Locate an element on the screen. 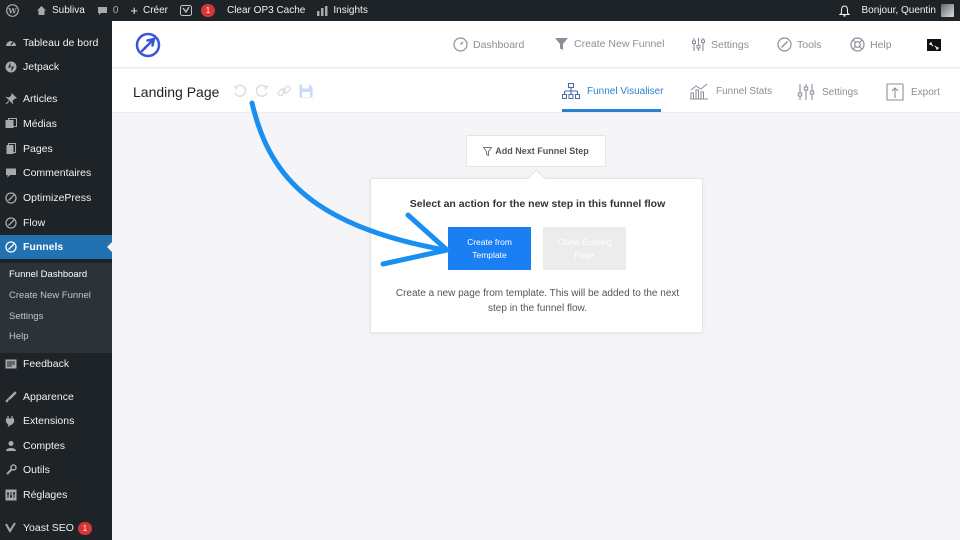 The height and width of the screenshot is (540, 960). sidebar-item-yoast-seo: Yoast SEO 1 is located at coordinates (56, 528).